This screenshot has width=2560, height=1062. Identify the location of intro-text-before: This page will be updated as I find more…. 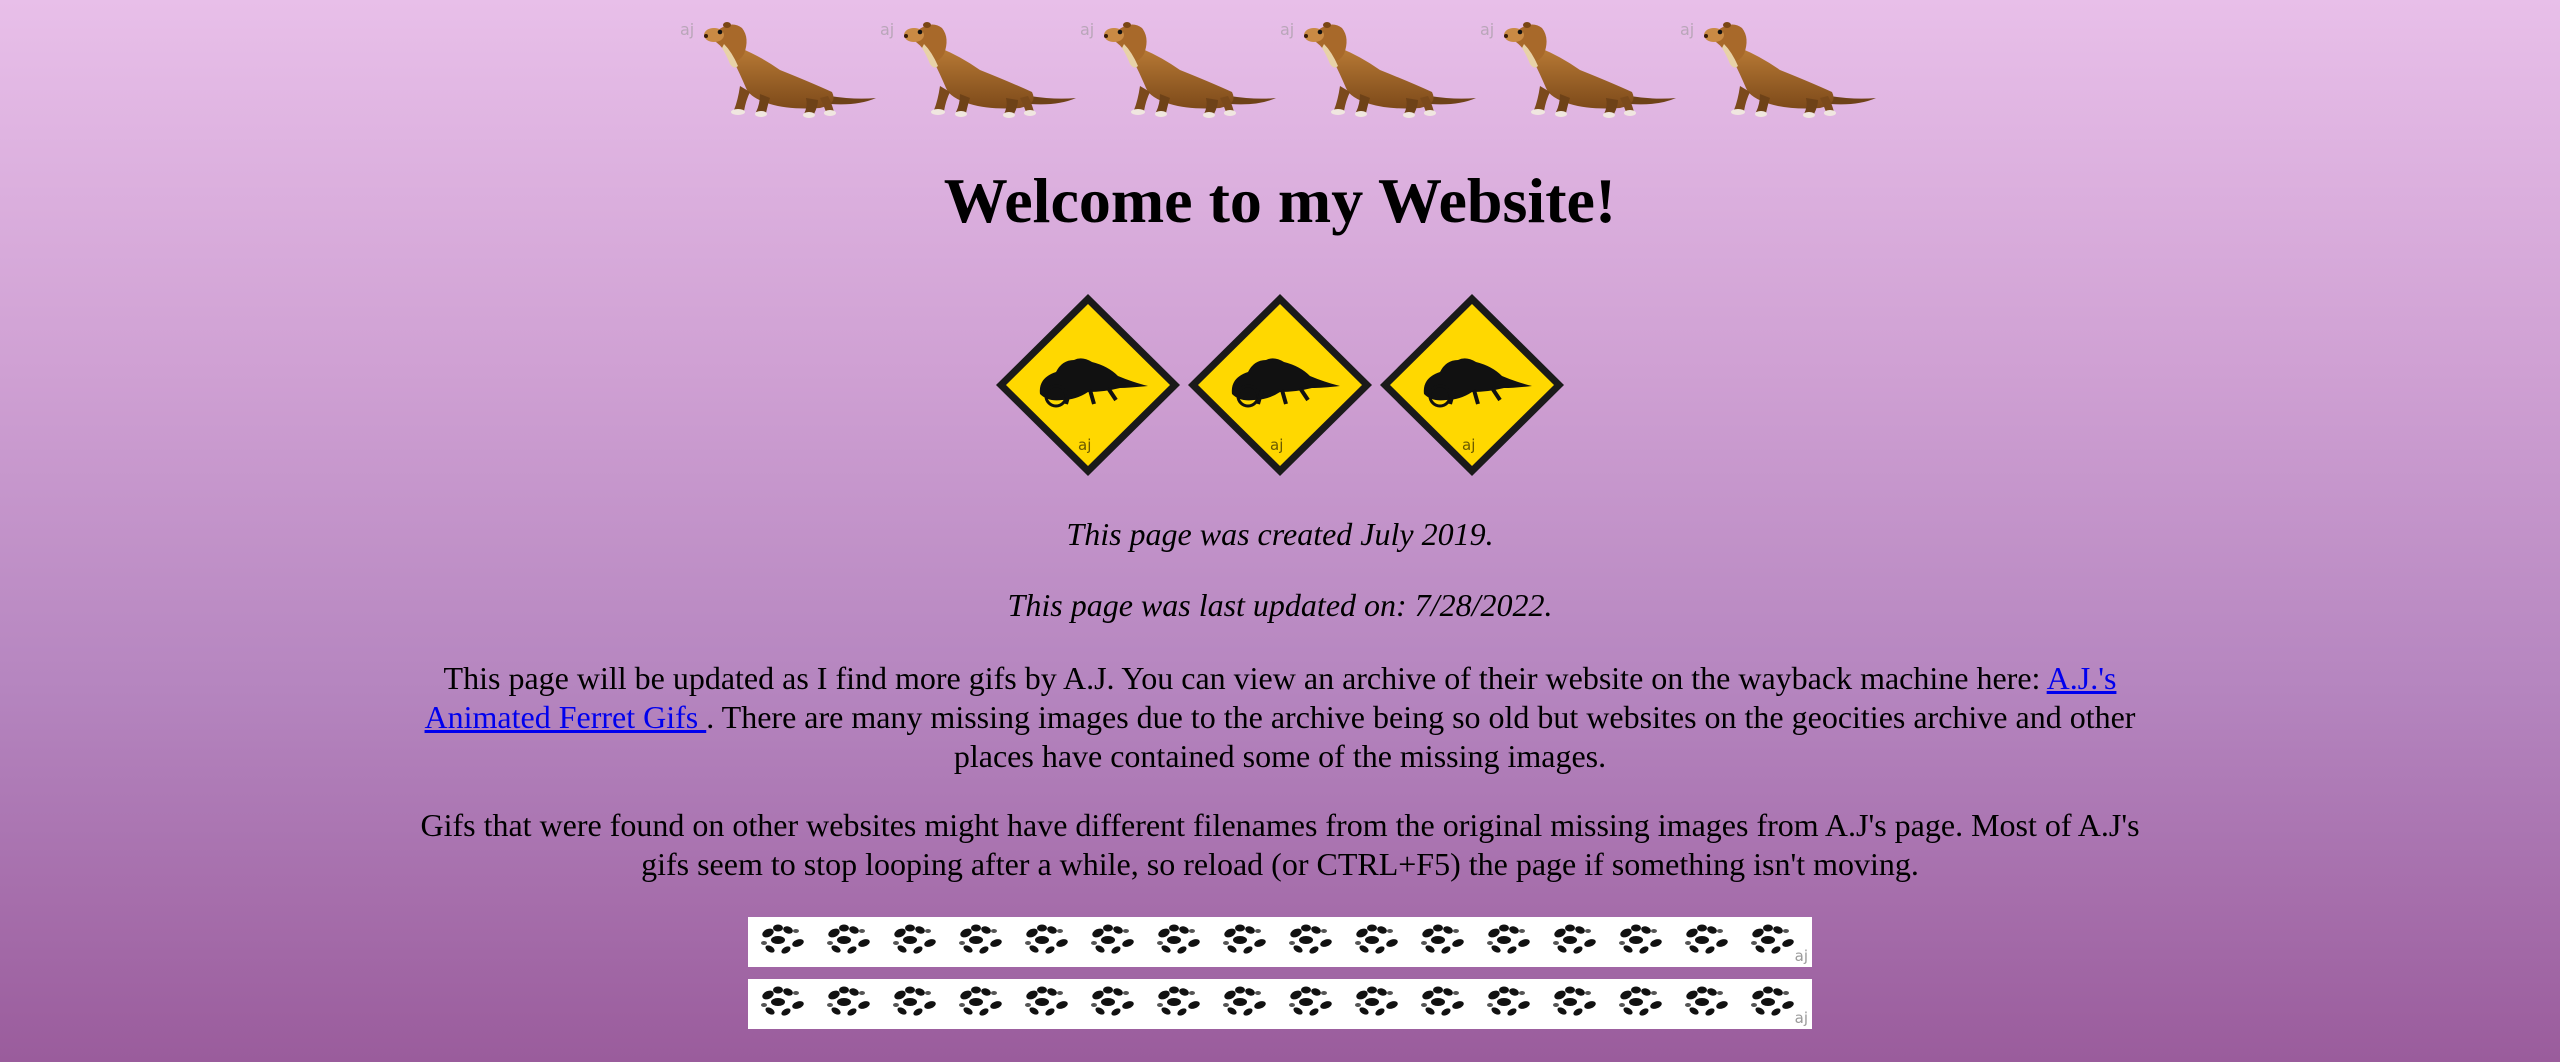
(1245, 678).